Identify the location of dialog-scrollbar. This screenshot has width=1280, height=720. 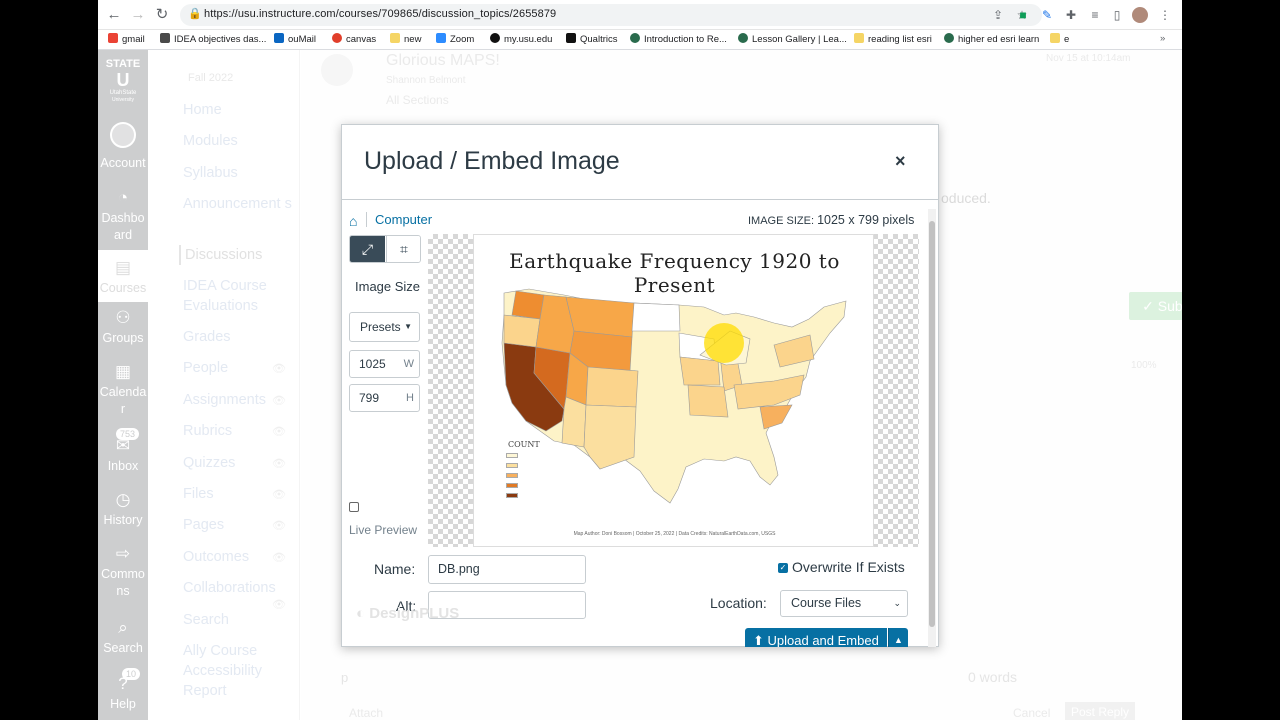
(932, 428).